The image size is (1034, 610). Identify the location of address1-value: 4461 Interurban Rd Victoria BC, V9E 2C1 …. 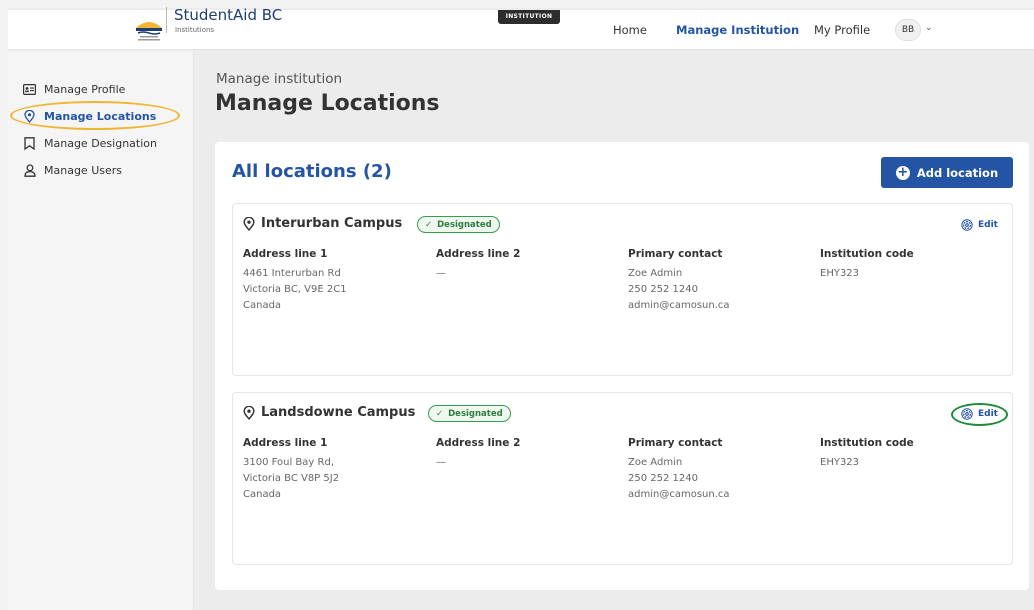
(295, 290).